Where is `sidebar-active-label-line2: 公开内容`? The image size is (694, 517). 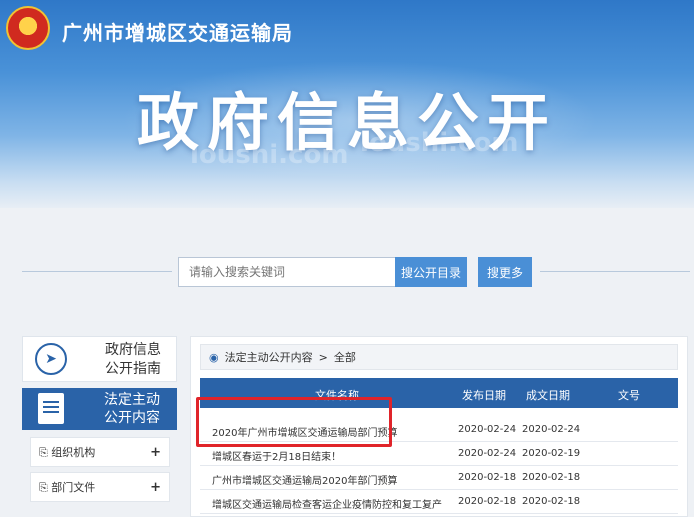 sidebar-active-label-line2: 公开内容 is located at coordinates (132, 418).